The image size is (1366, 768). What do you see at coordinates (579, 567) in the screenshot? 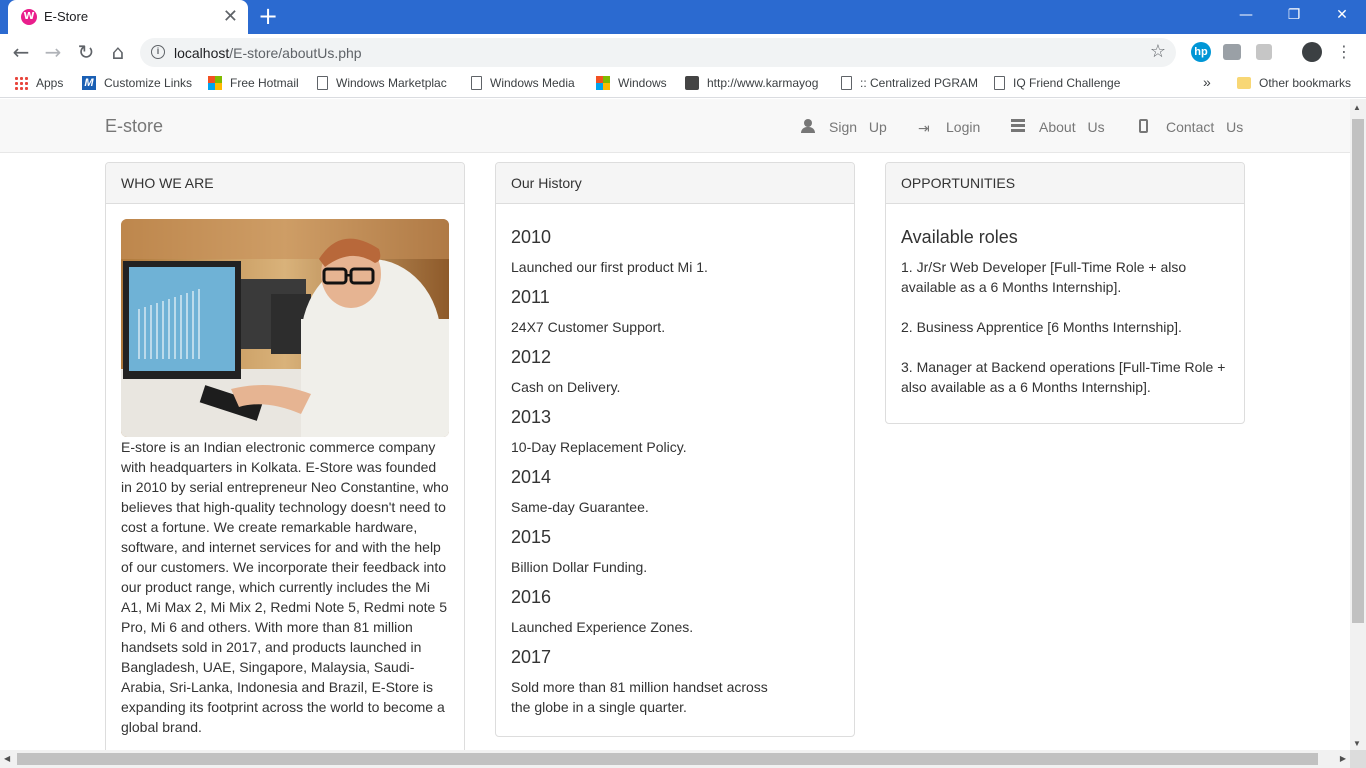
I see `history-text: Billion Dollar Funding.` at bounding box center [579, 567].